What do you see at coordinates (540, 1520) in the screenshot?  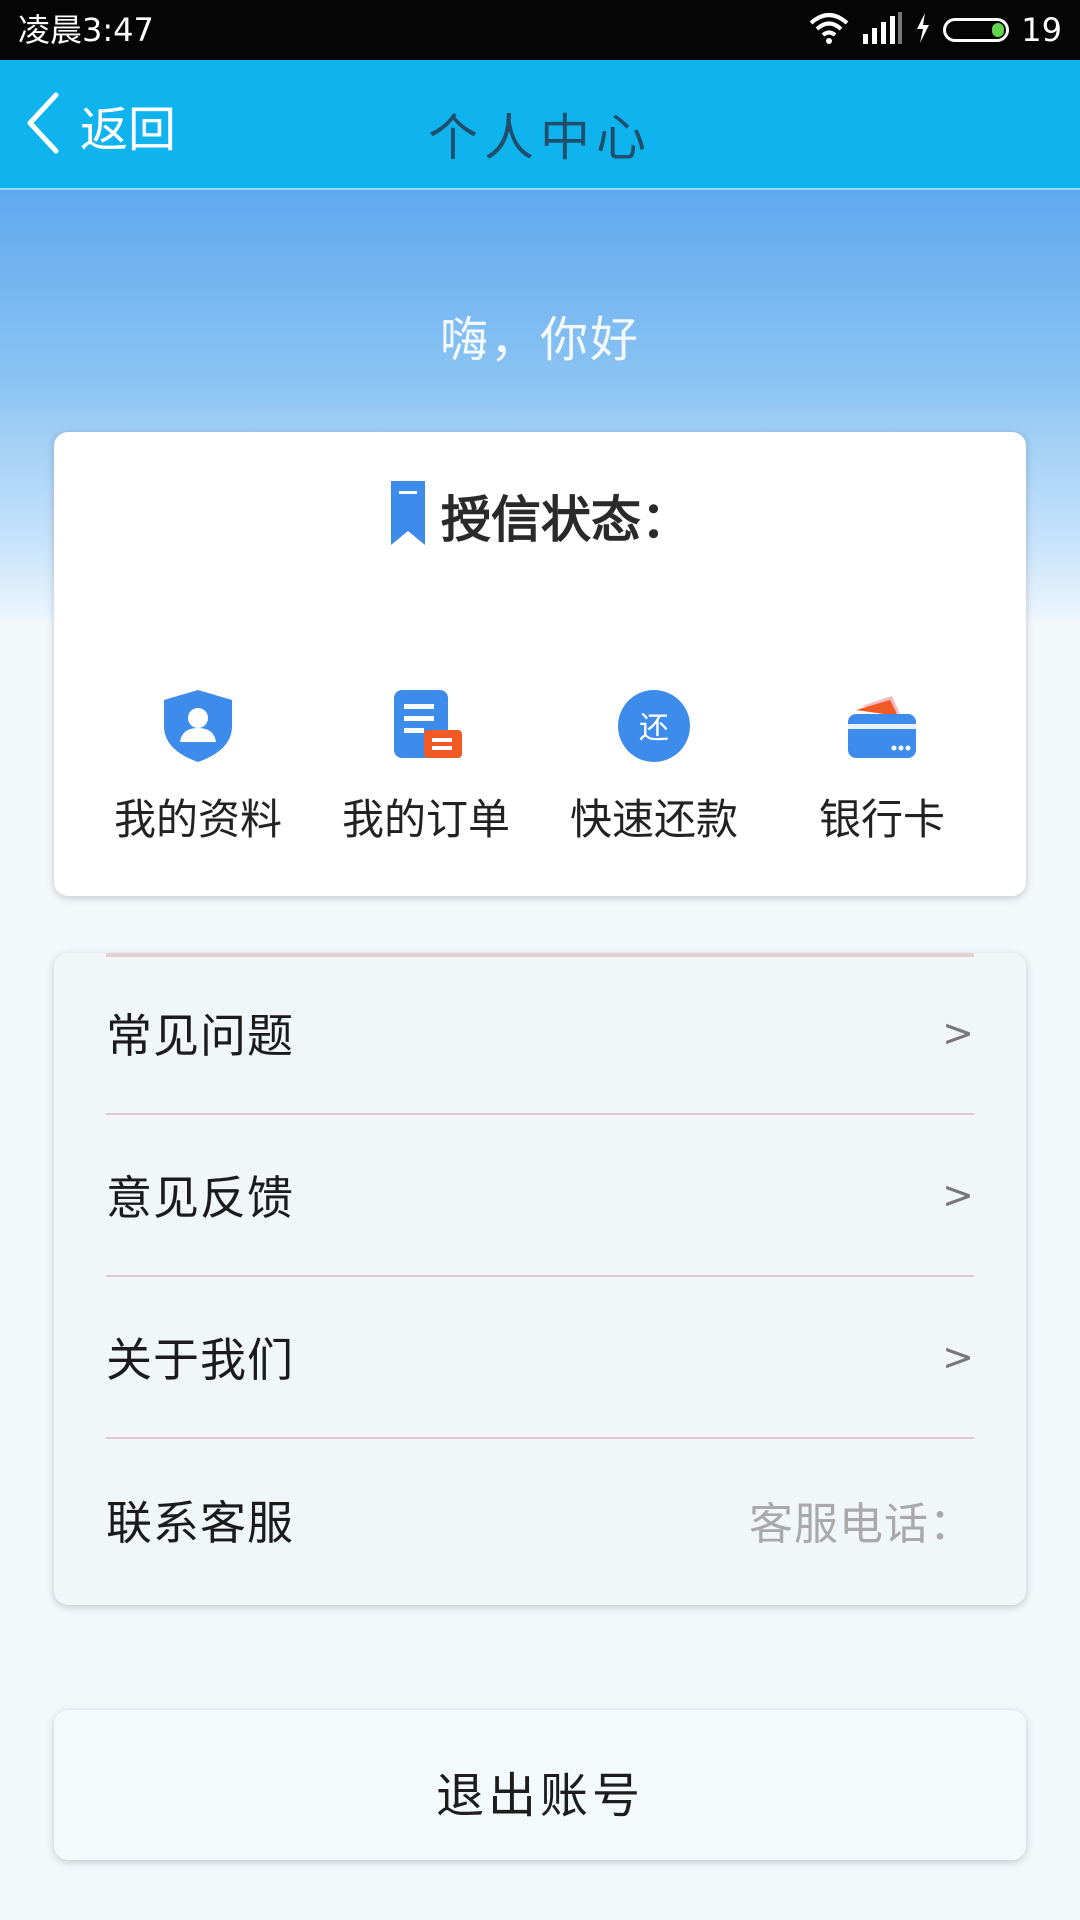 I see `menu-item-contact-support: 联系客服 客服电话：` at bounding box center [540, 1520].